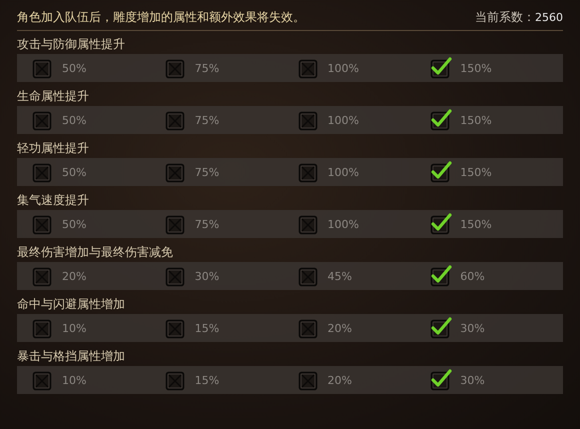 The height and width of the screenshot is (429, 580). I want to click on group-title: 轻功属性提升, so click(53, 148).